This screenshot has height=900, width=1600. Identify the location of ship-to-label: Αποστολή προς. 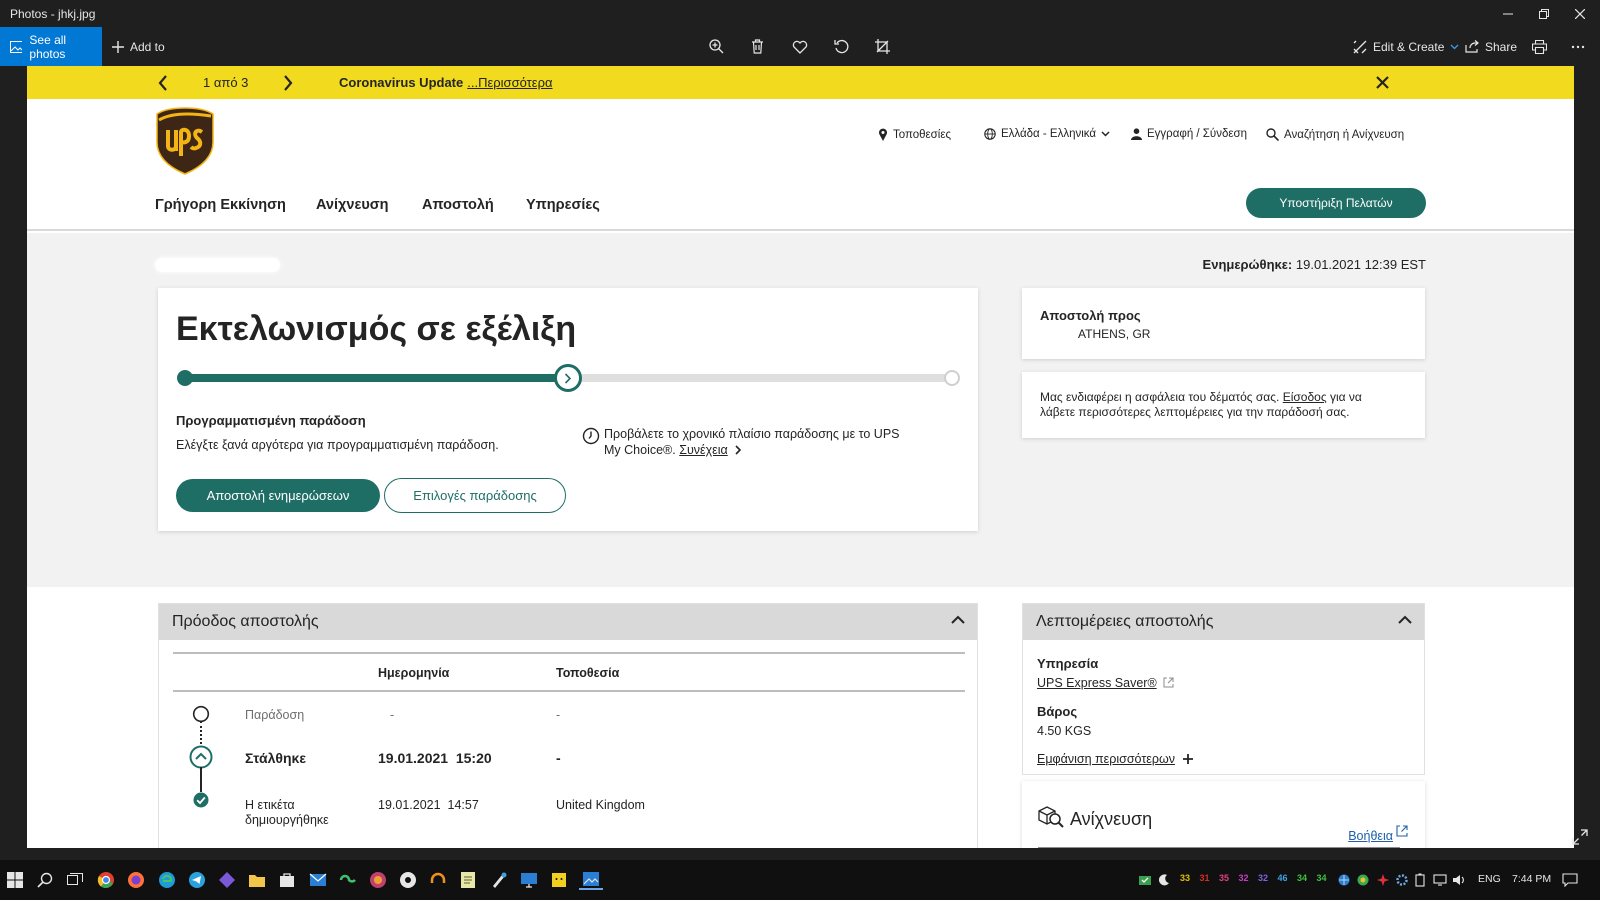
(1090, 315).